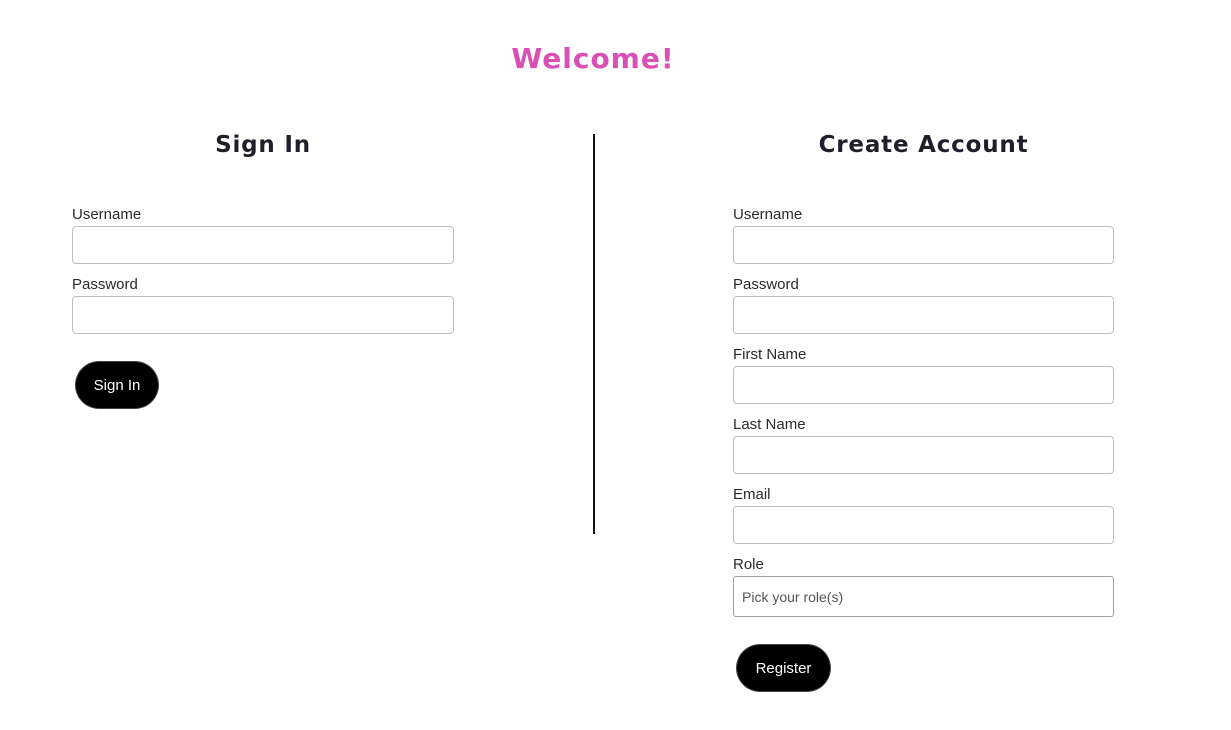 This screenshot has width=1231, height=730. What do you see at coordinates (923, 245) in the screenshot?
I see `register-username-input` at bounding box center [923, 245].